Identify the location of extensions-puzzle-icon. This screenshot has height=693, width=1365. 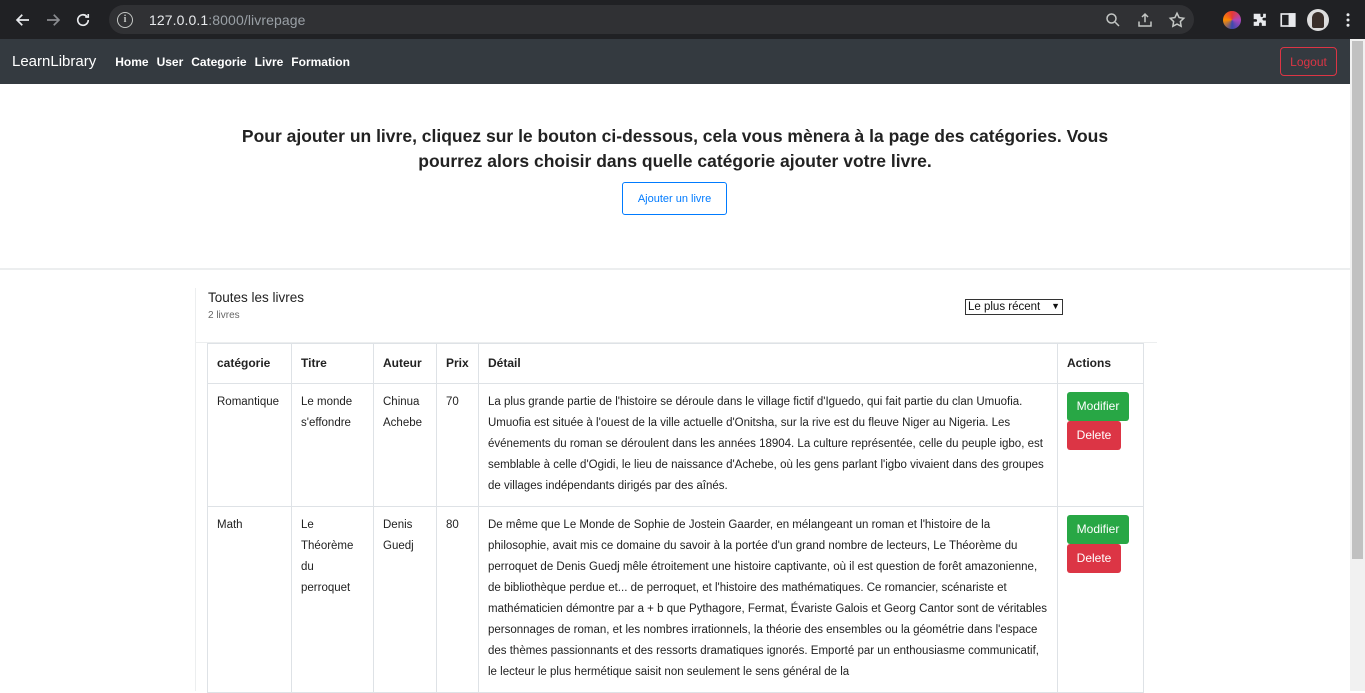
(1260, 20).